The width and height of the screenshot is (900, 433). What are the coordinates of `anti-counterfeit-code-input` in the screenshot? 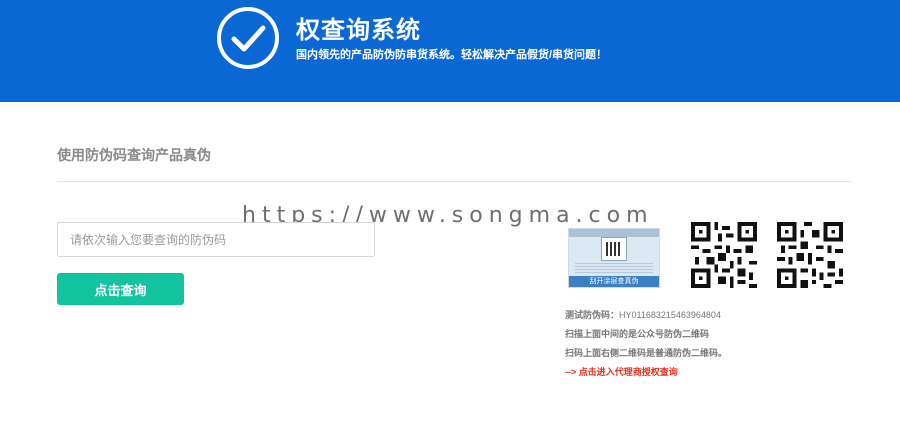 It's located at (216, 239).